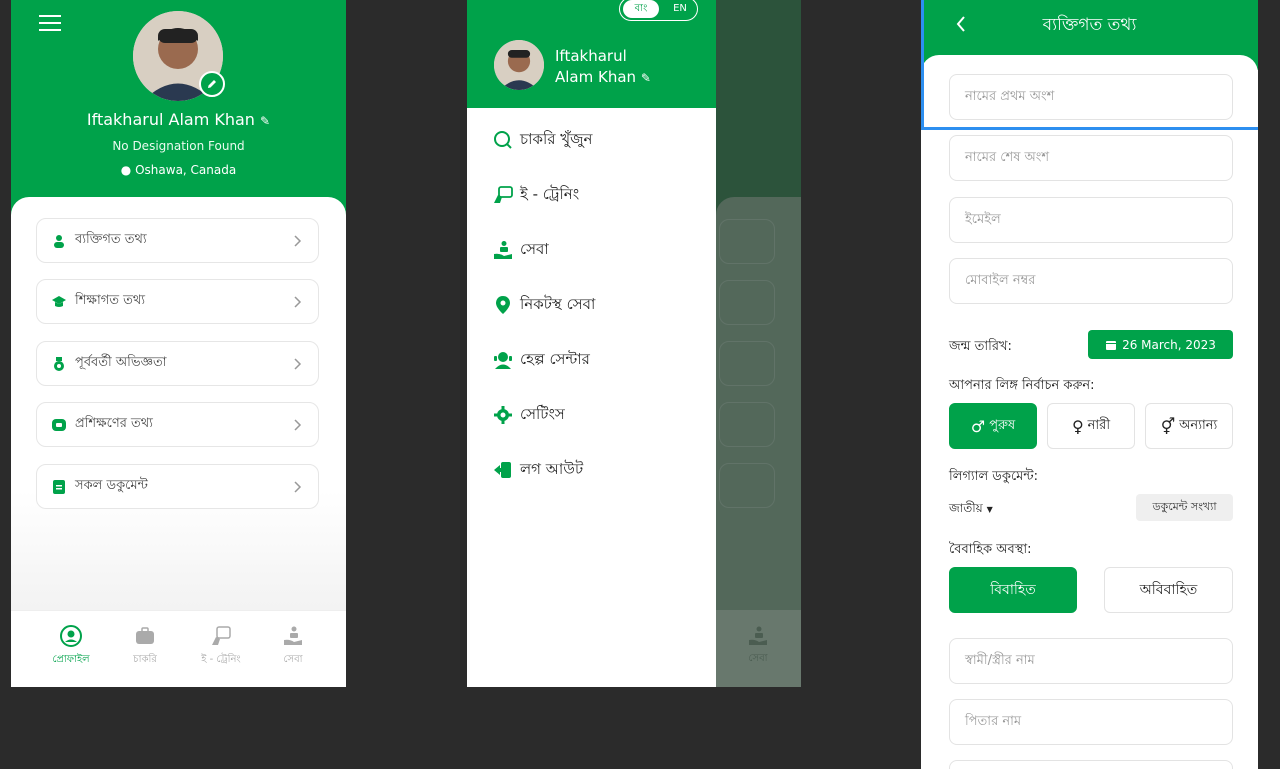 This screenshot has height=769, width=1280. Describe the element at coordinates (59, 241) in the screenshot. I see `person-icon` at that location.